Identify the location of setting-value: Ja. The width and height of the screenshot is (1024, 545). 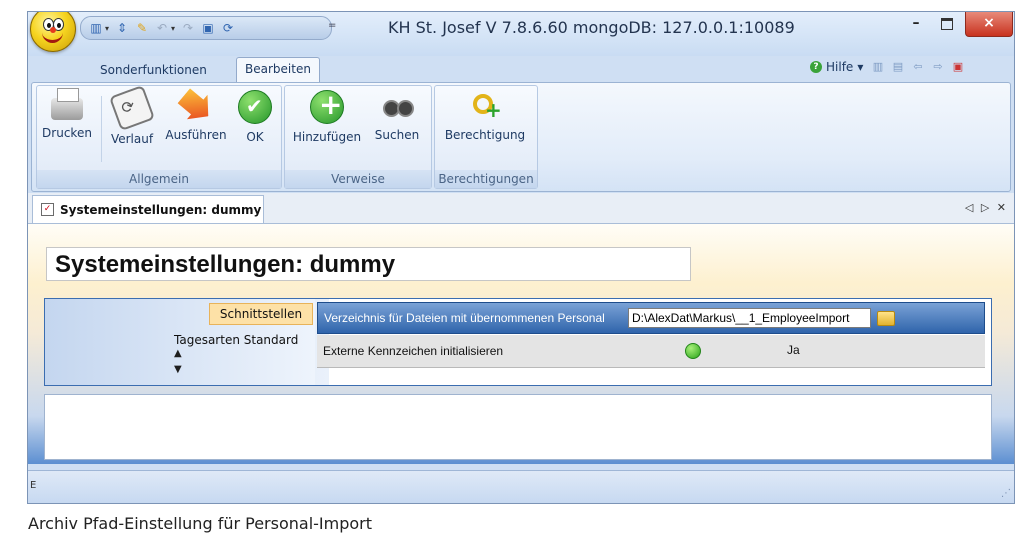
(793, 350).